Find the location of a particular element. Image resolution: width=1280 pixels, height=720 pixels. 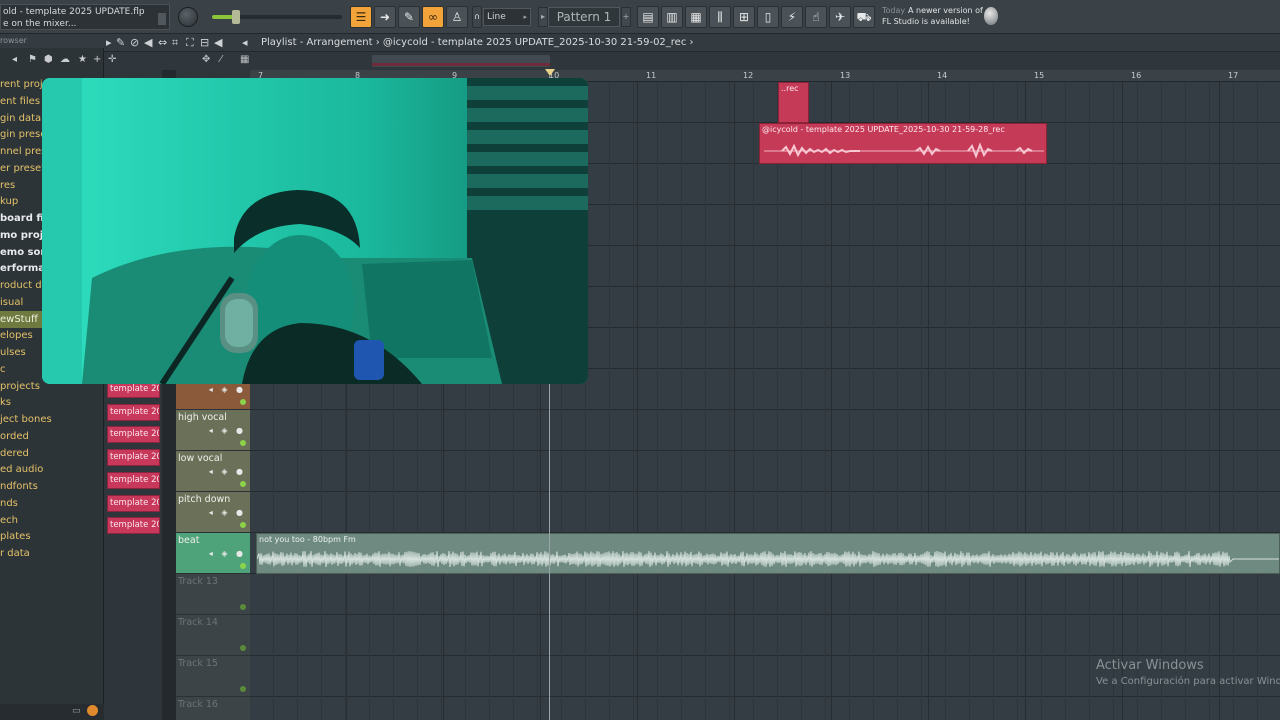

browser-item: orded is located at coordinates (14, 436).